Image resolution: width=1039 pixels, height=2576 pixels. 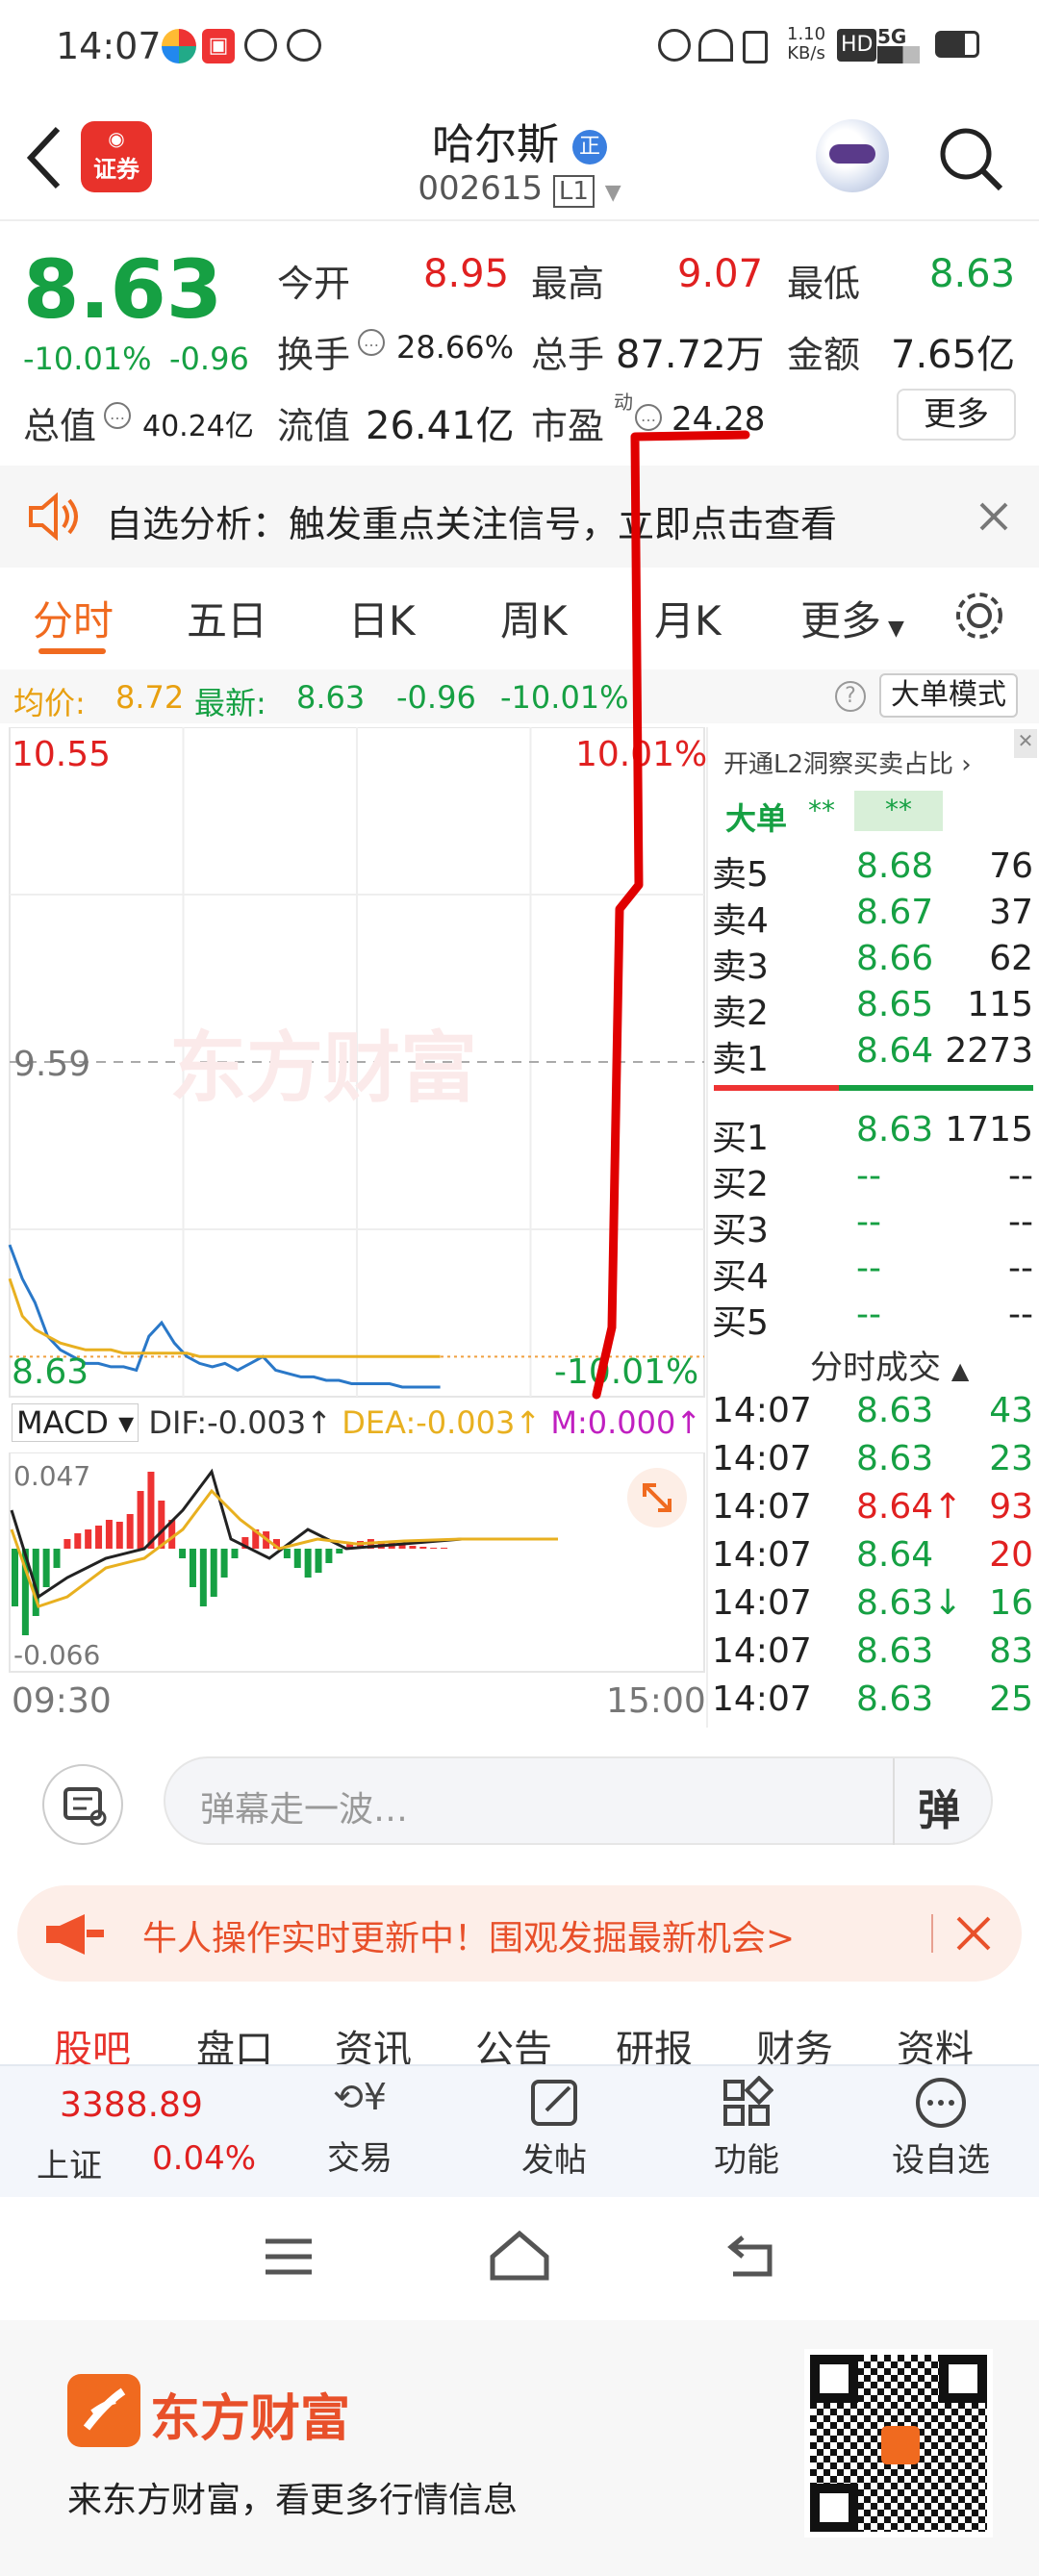 What do you see at coordinates (353, 1564) in the screenshot?
I see `macd-chart` at bounding box center [353, 1564].